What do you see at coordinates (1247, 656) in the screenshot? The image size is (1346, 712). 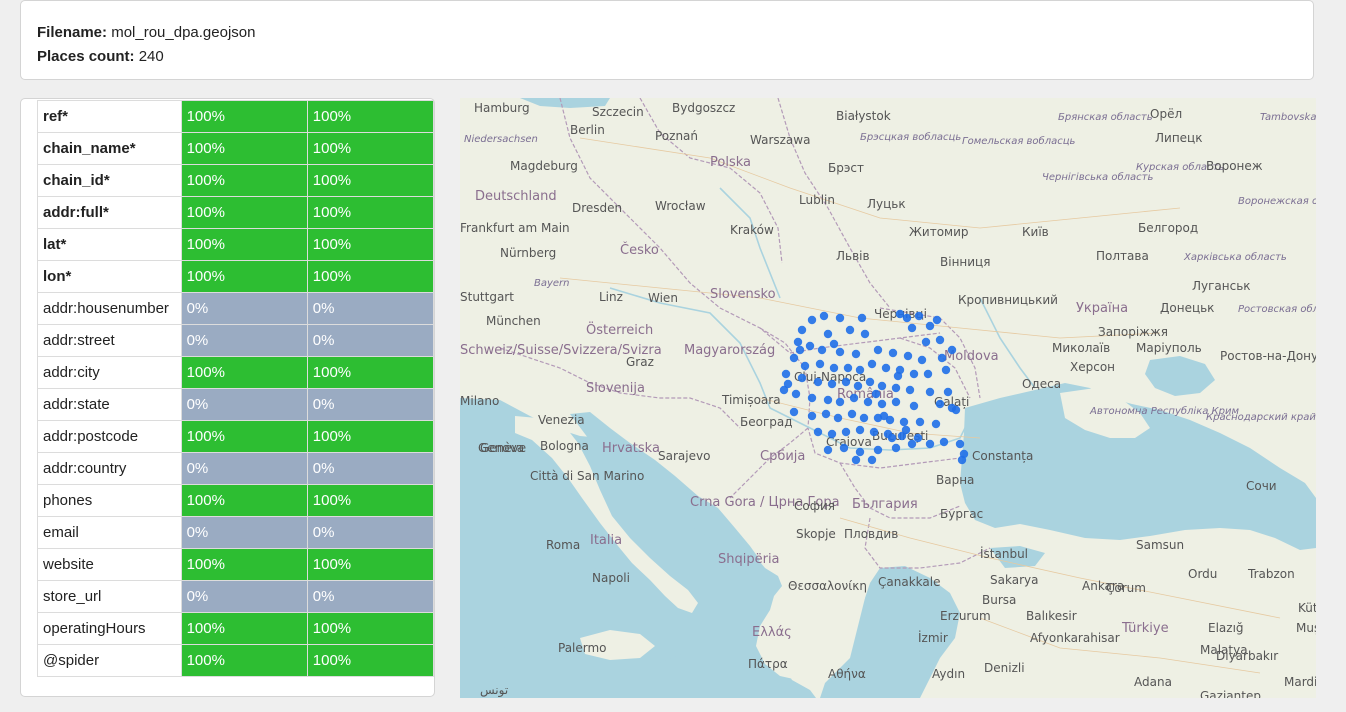 I see `map-label: Diyarbakır` at bounding box center [1247, 656].